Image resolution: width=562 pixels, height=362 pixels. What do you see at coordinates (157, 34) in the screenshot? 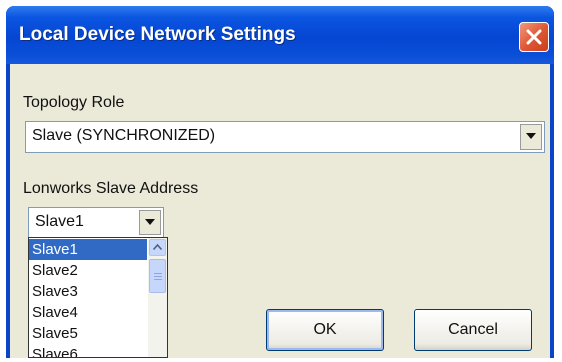
I see `window-title: Local Device Network Settings` at bounding box center [157, 34].